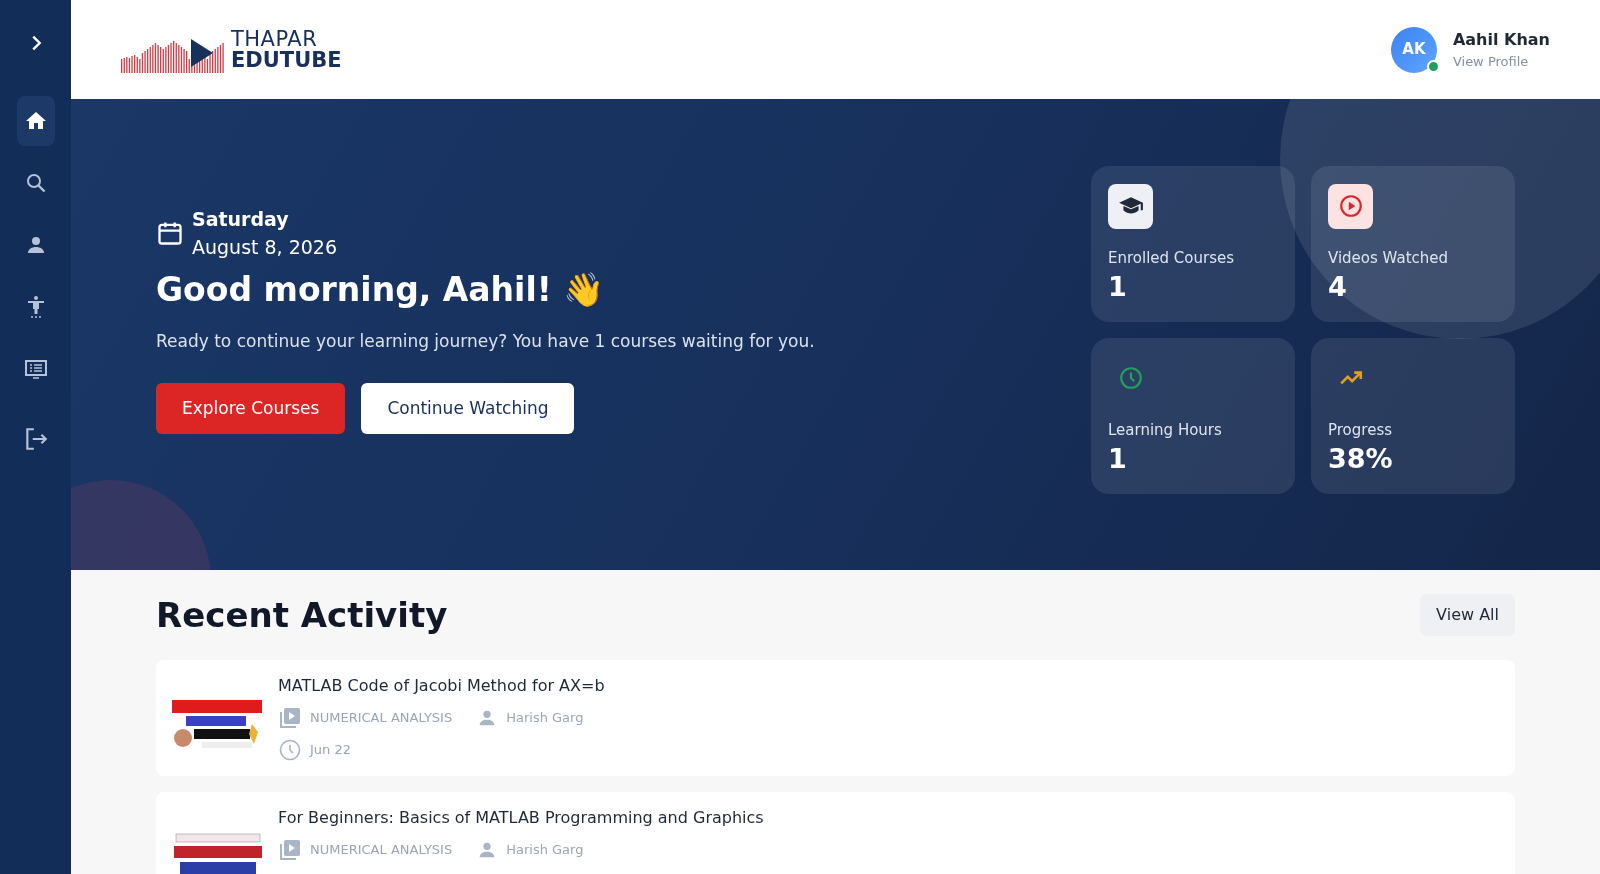 Image resolution: width=1600 pixels, height=874 pixels. What do you see at coordinates (381, 289) in the screenshot?
I see `greeting-heading: Good morning, Aahil! 👋` at bounding box center [381, 289].